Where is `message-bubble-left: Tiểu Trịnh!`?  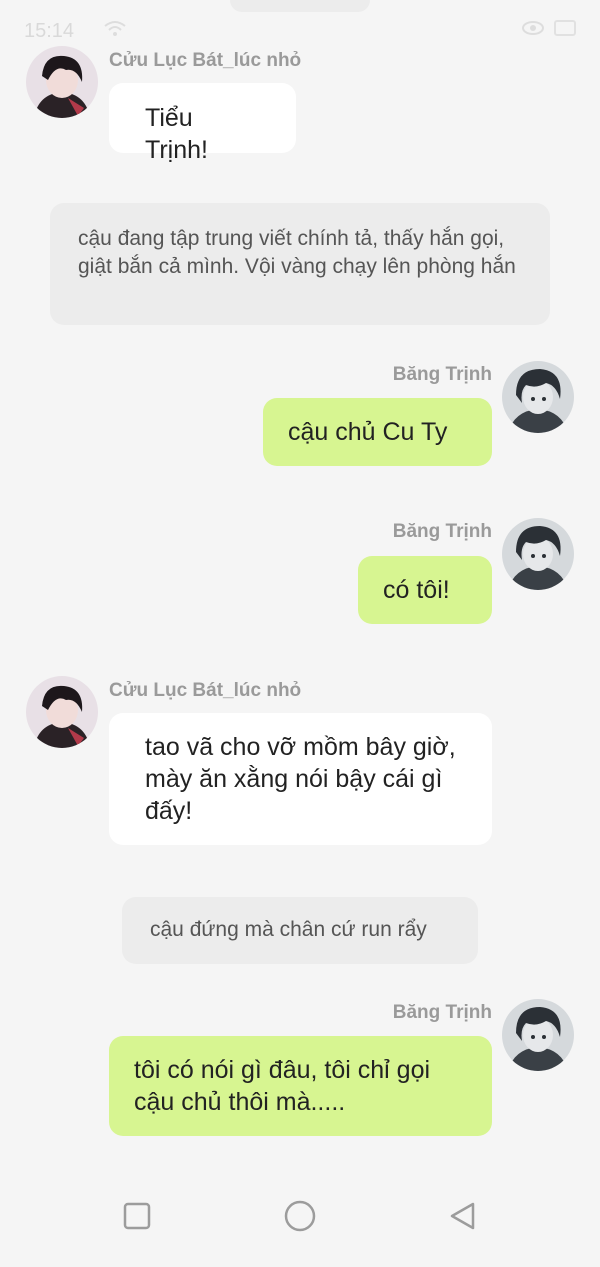
message-bubble-left: Tiểu Trịnh! is located at coordinates (202, 123).